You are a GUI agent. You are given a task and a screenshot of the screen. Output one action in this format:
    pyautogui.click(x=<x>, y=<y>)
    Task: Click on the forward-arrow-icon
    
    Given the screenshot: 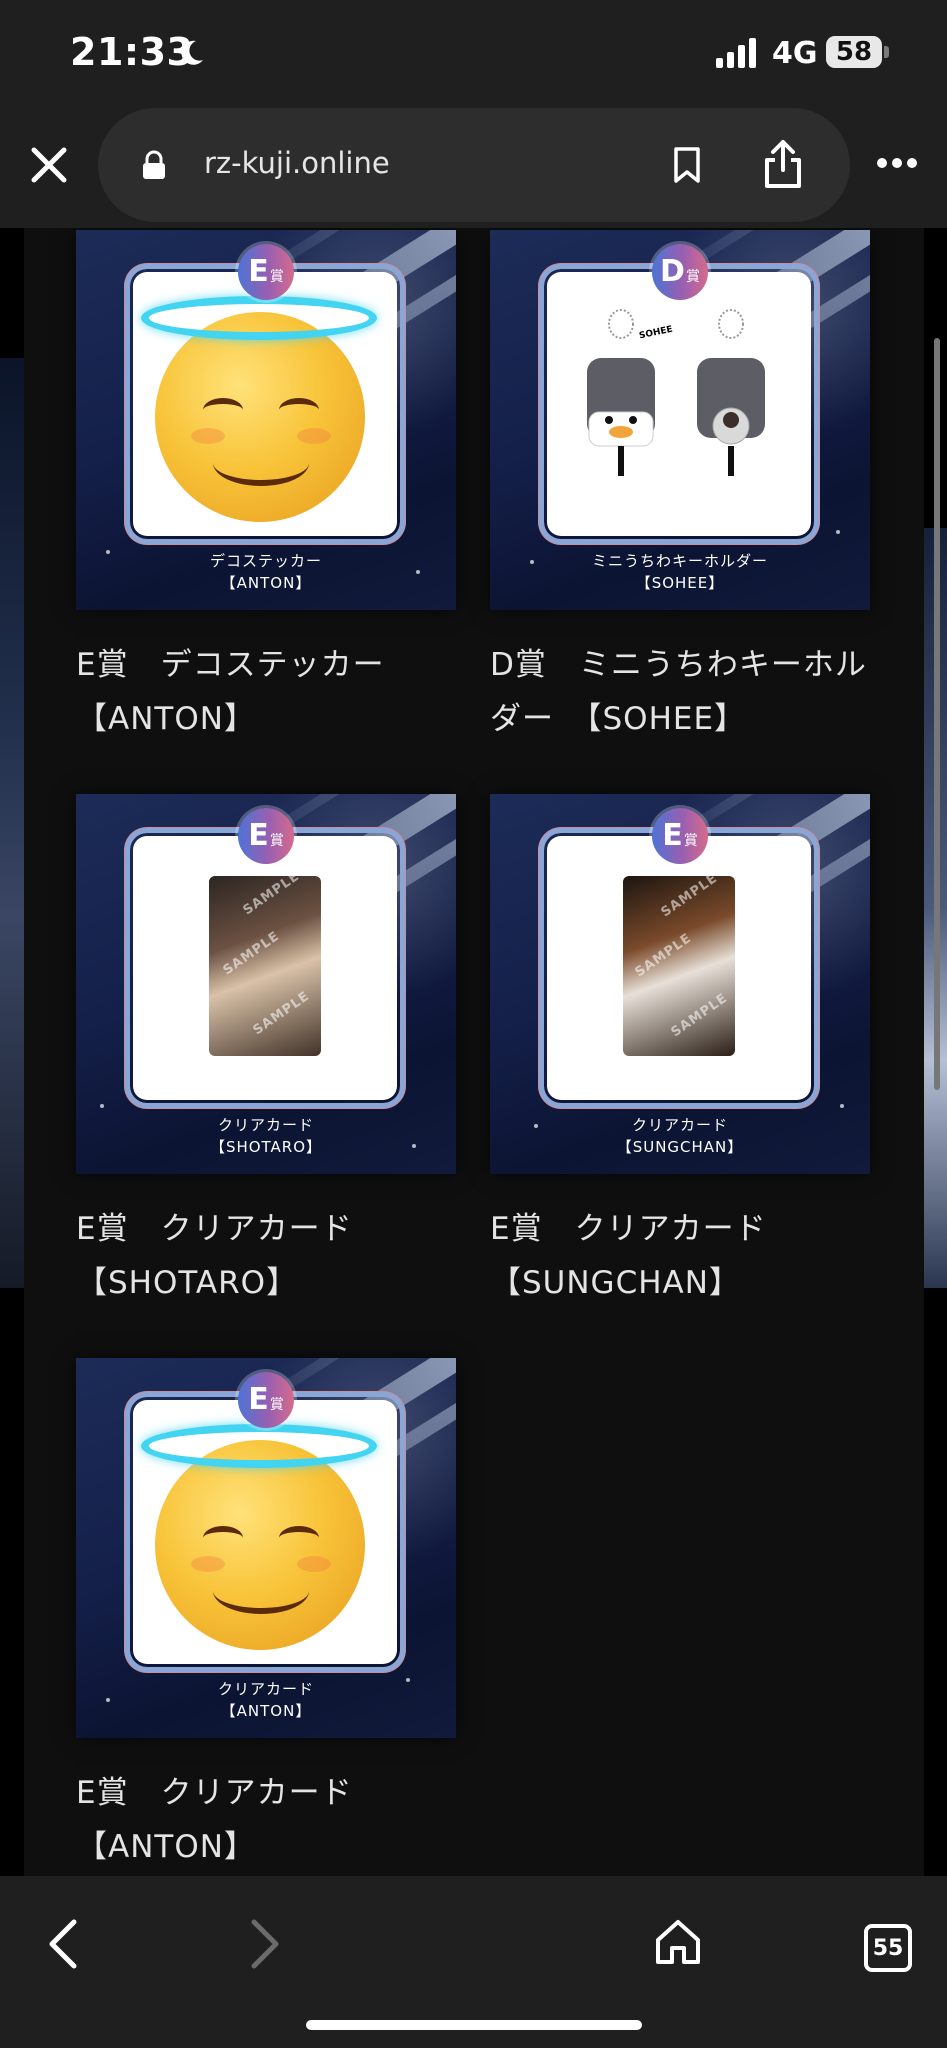 What is the action you would take?
    pyautogui.click(x=266, y=1944)
    